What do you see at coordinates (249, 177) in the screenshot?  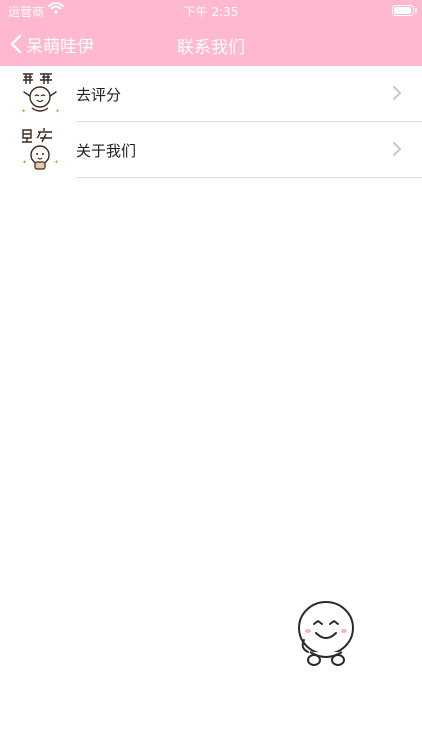 I see `divider` at bounding box center [249, 177].